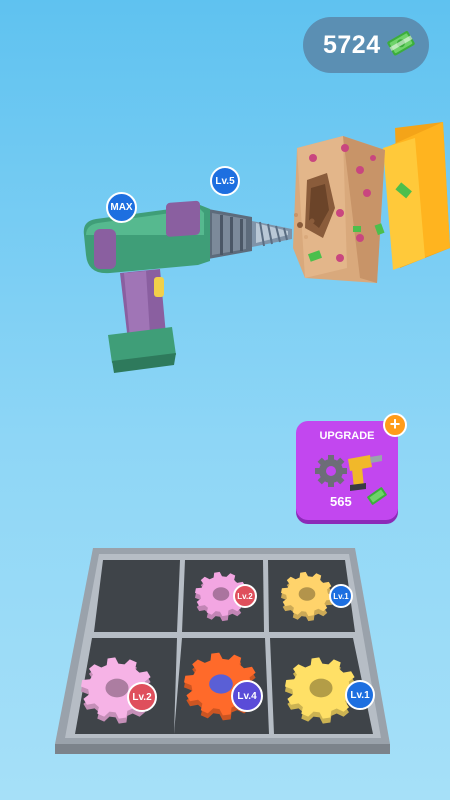 The width and height of the screenshot is (450, 800). I want to click on currency-display: 5724, so click(366, 45).